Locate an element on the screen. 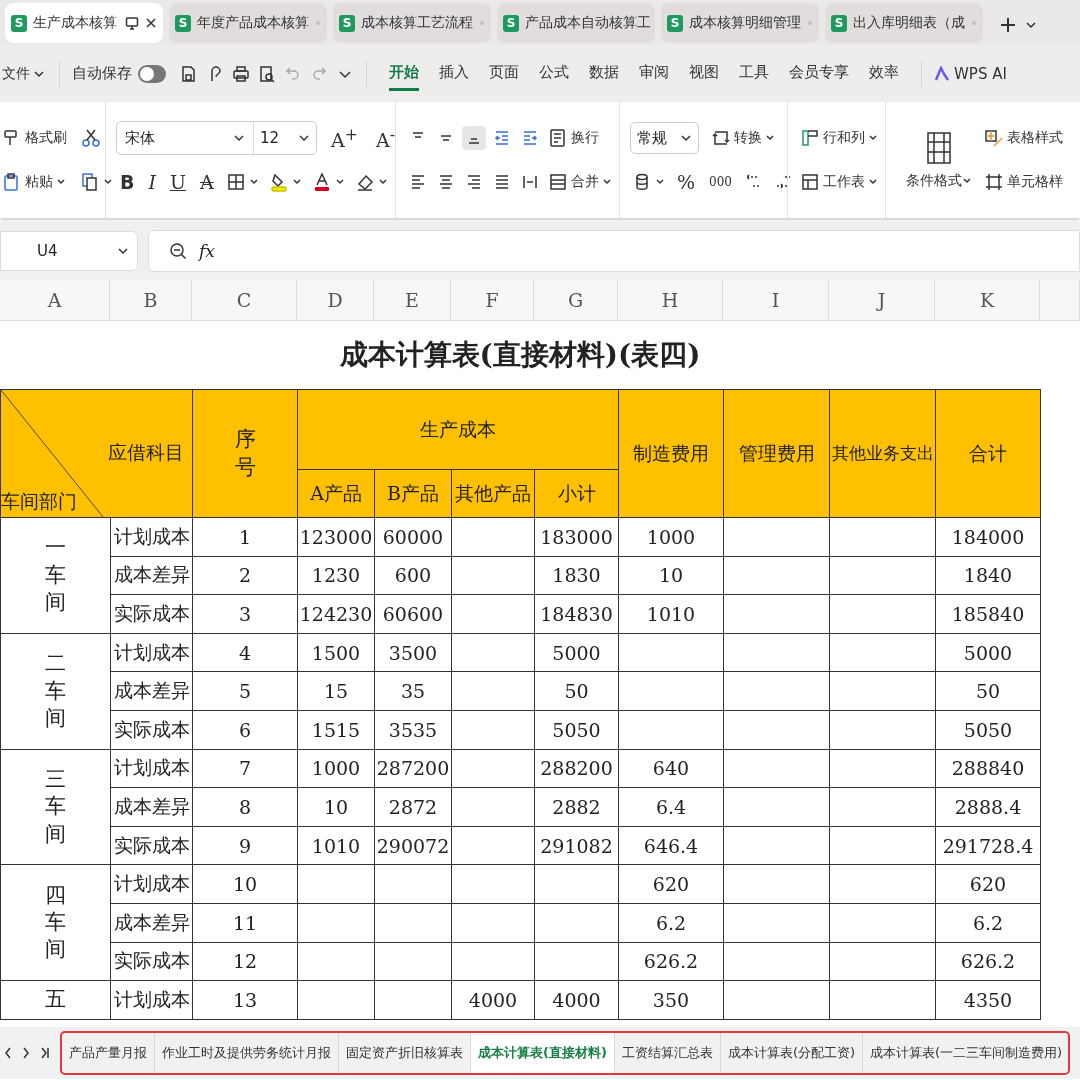 This screenshot has width=1080, height=1080. cell-style-button: 单元格样 is located at coordinates (1023, 182).